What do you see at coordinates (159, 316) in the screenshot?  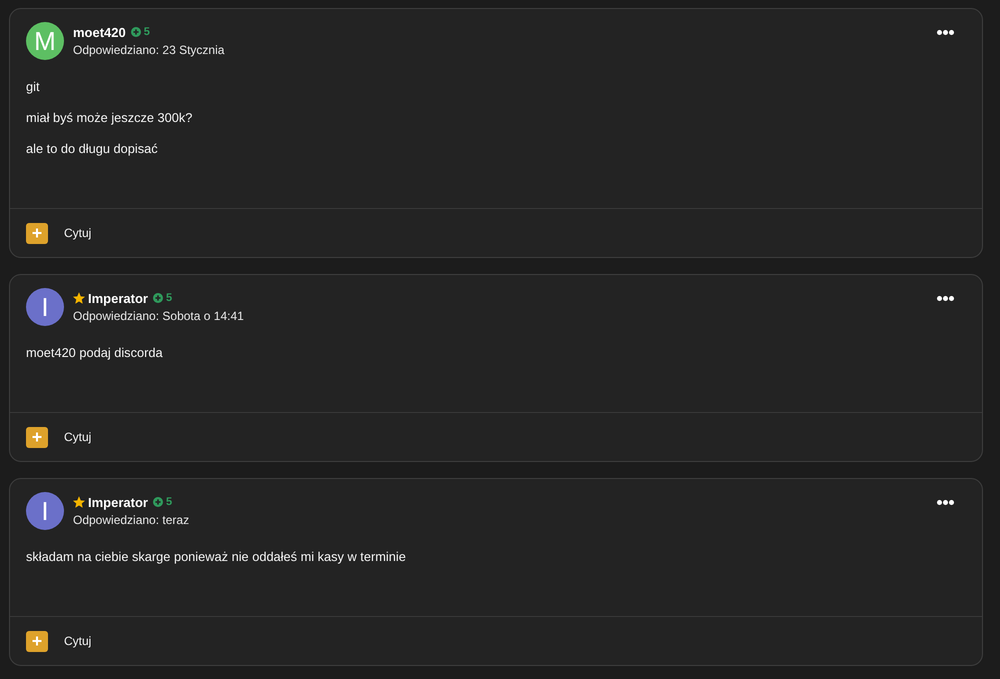 I see `reply-date: Odpowiedziano: Sobota o 14:41` at bounding box center [159, 316].